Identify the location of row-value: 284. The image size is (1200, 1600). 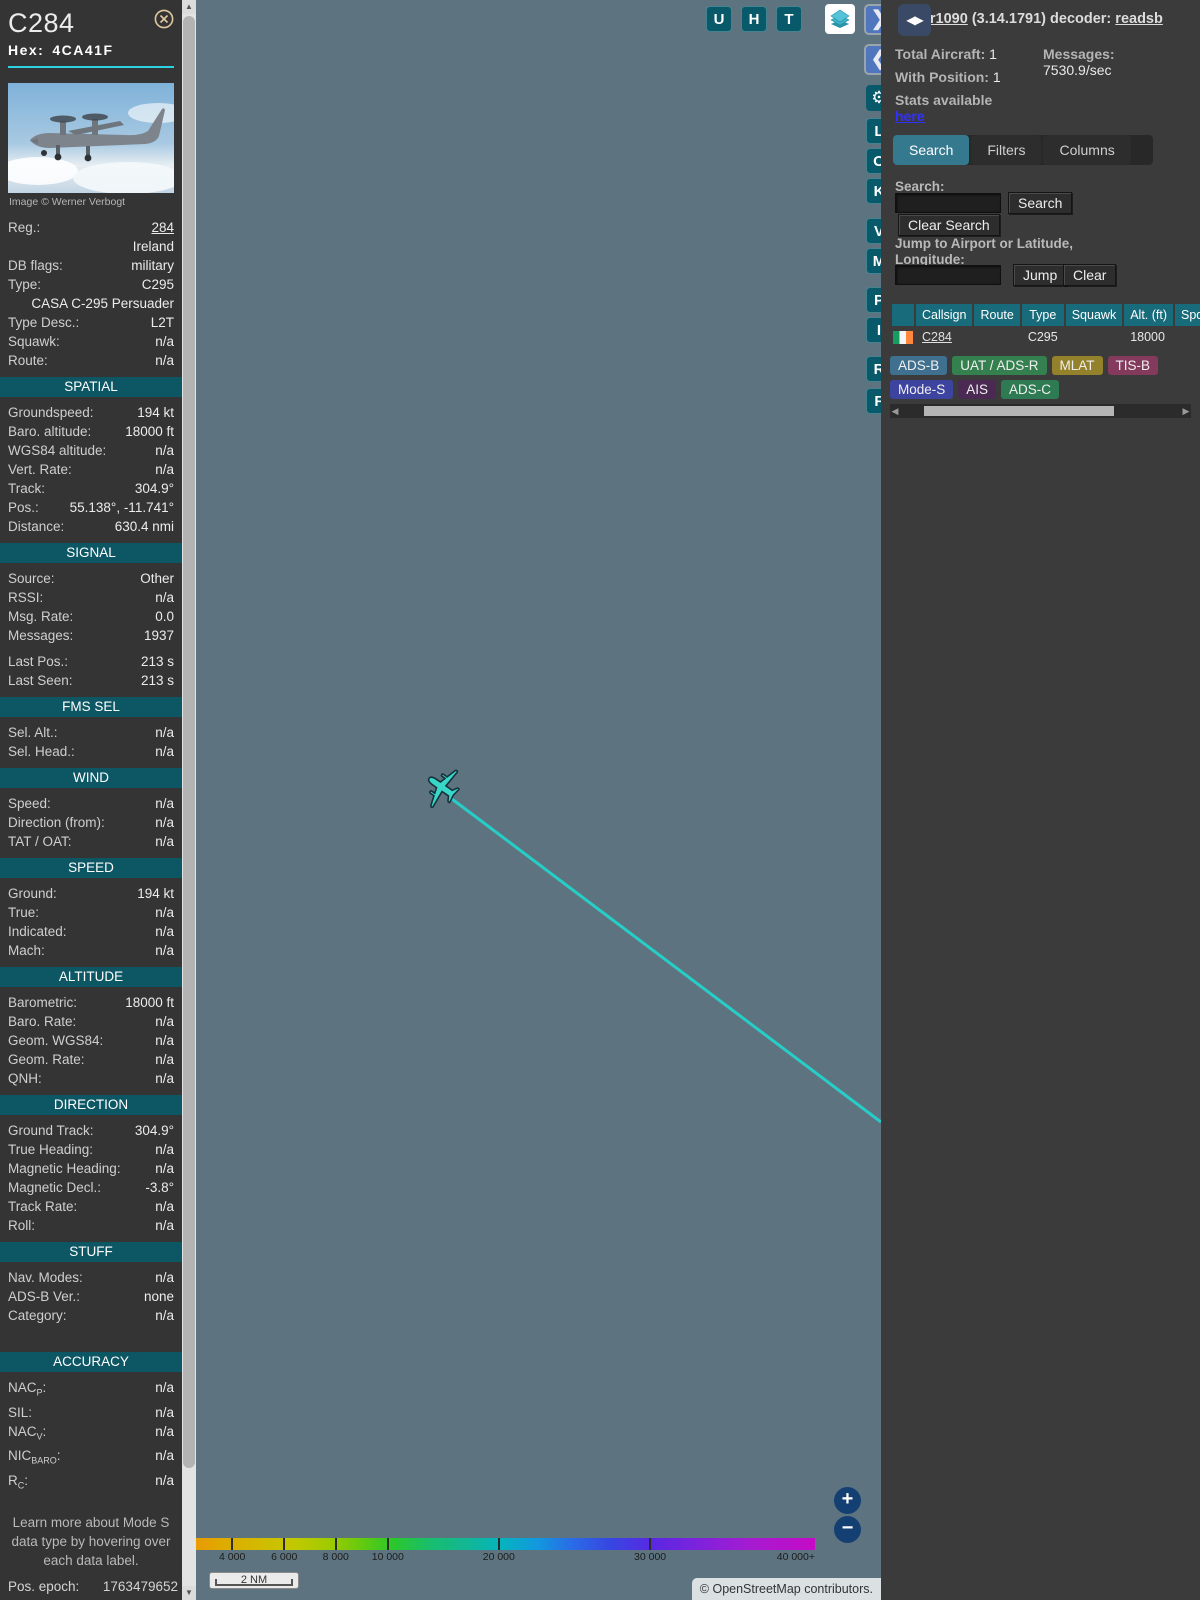
(107, 227).